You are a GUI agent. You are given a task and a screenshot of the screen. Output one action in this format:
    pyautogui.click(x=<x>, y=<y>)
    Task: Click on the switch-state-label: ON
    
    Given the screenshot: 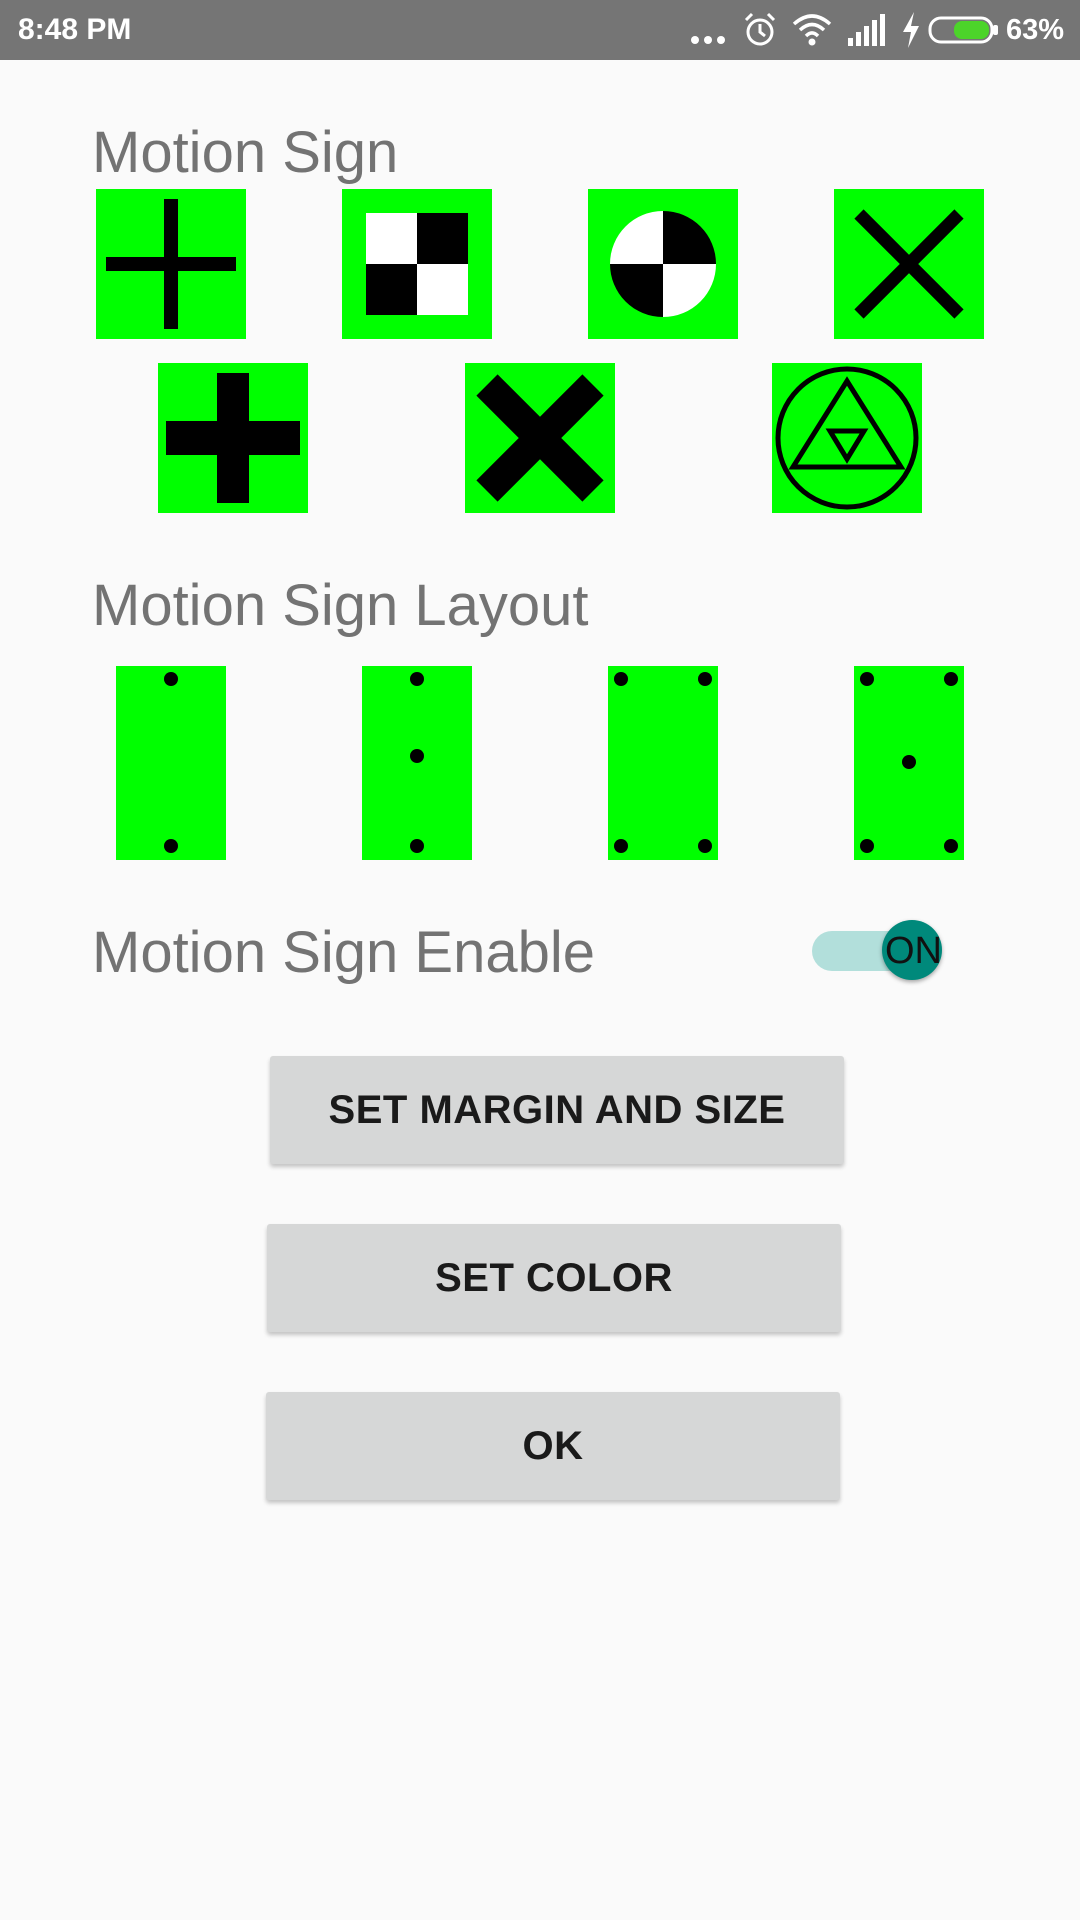 What is the action you would take?
    pyautogui.click(x=913, y=951)
    